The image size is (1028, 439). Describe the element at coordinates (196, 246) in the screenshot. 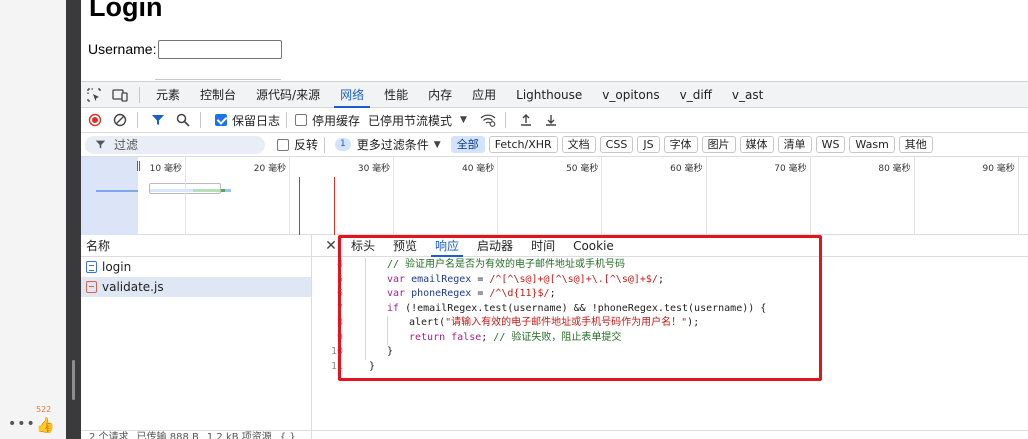

I see `name-column-header: 名称` at that location.